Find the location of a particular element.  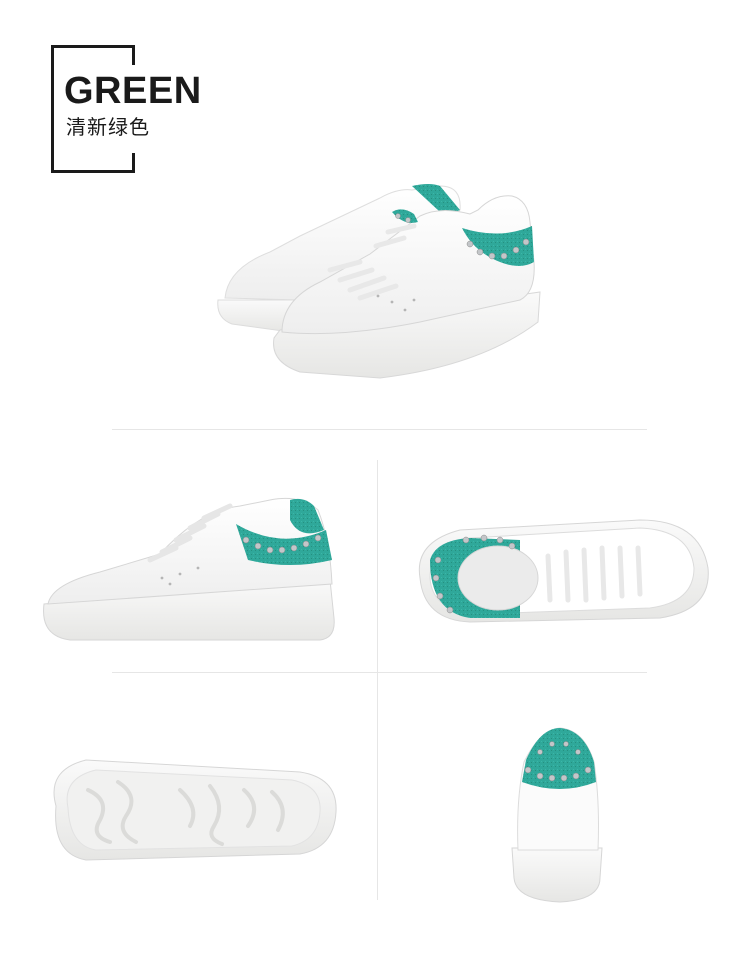

sneaker-top-image is located at coordinates (563, 571).